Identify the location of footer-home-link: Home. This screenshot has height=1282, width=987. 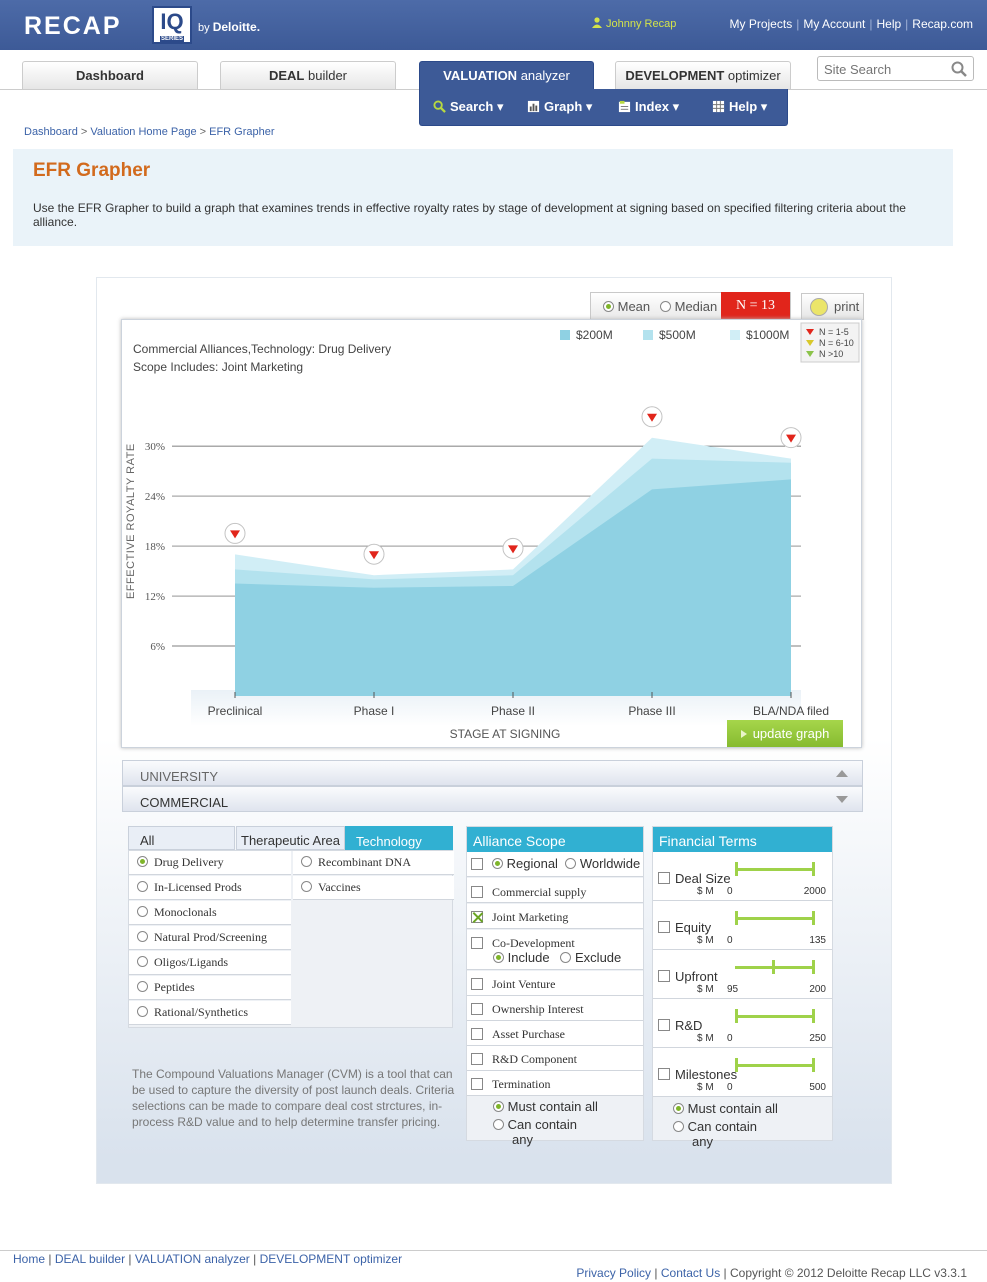
(29, 1259).